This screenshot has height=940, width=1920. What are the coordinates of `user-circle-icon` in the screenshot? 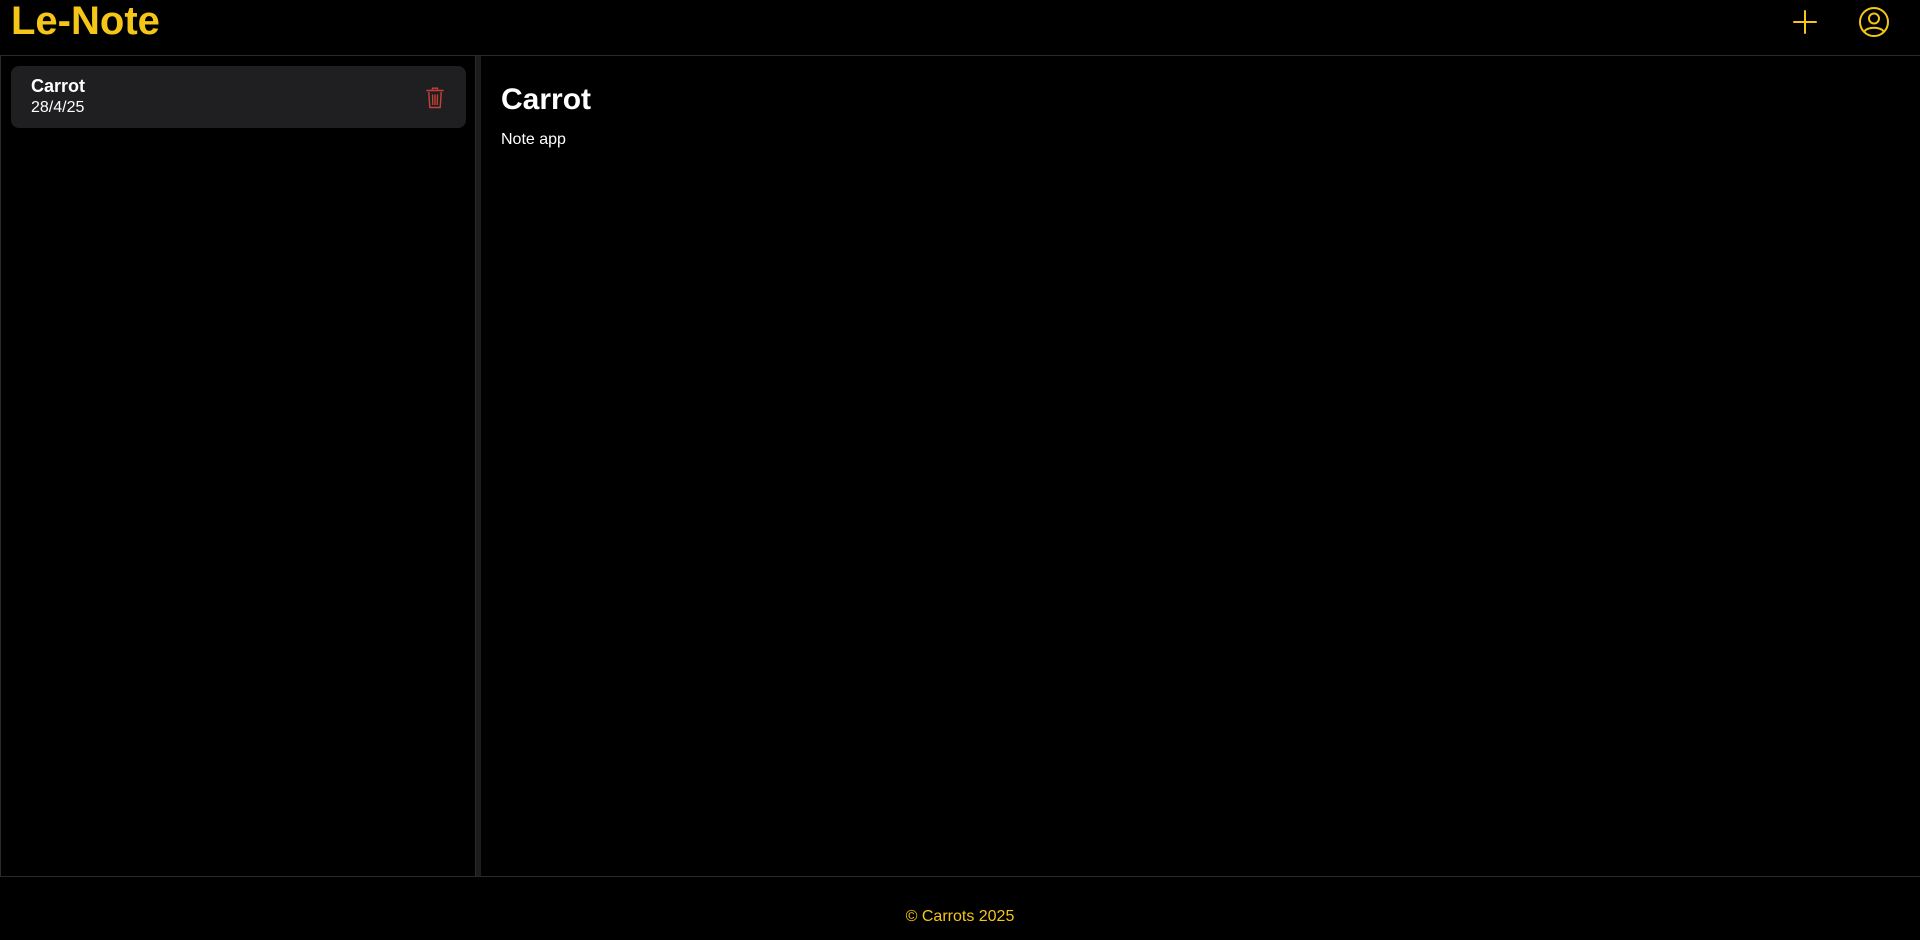 It's located at (1874, 22).